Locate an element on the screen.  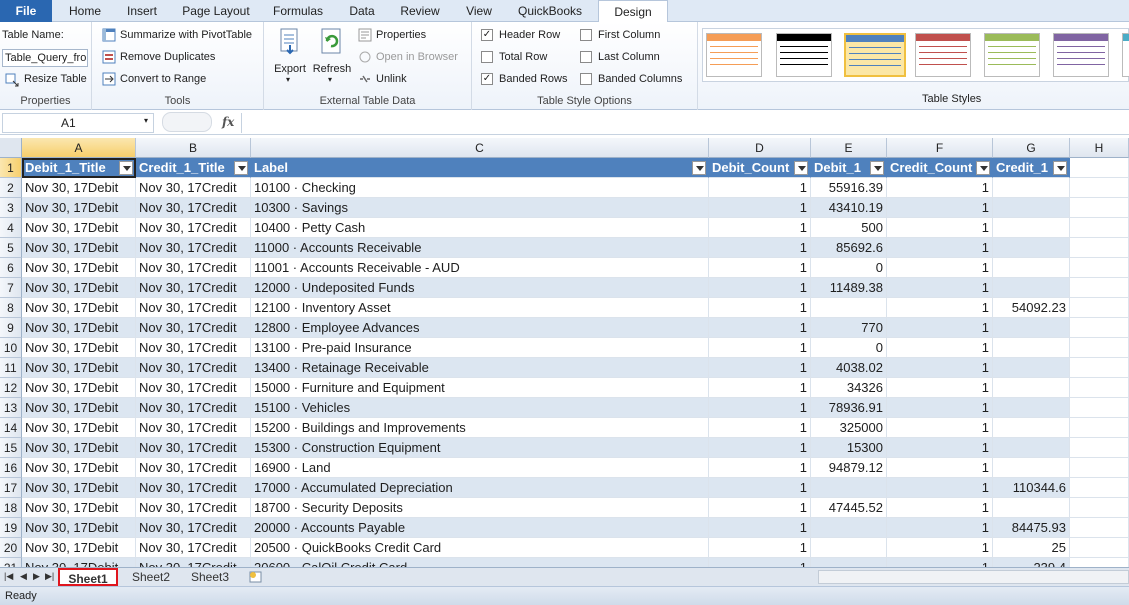
table-cell: 0 is located at coordinates (849, 268).